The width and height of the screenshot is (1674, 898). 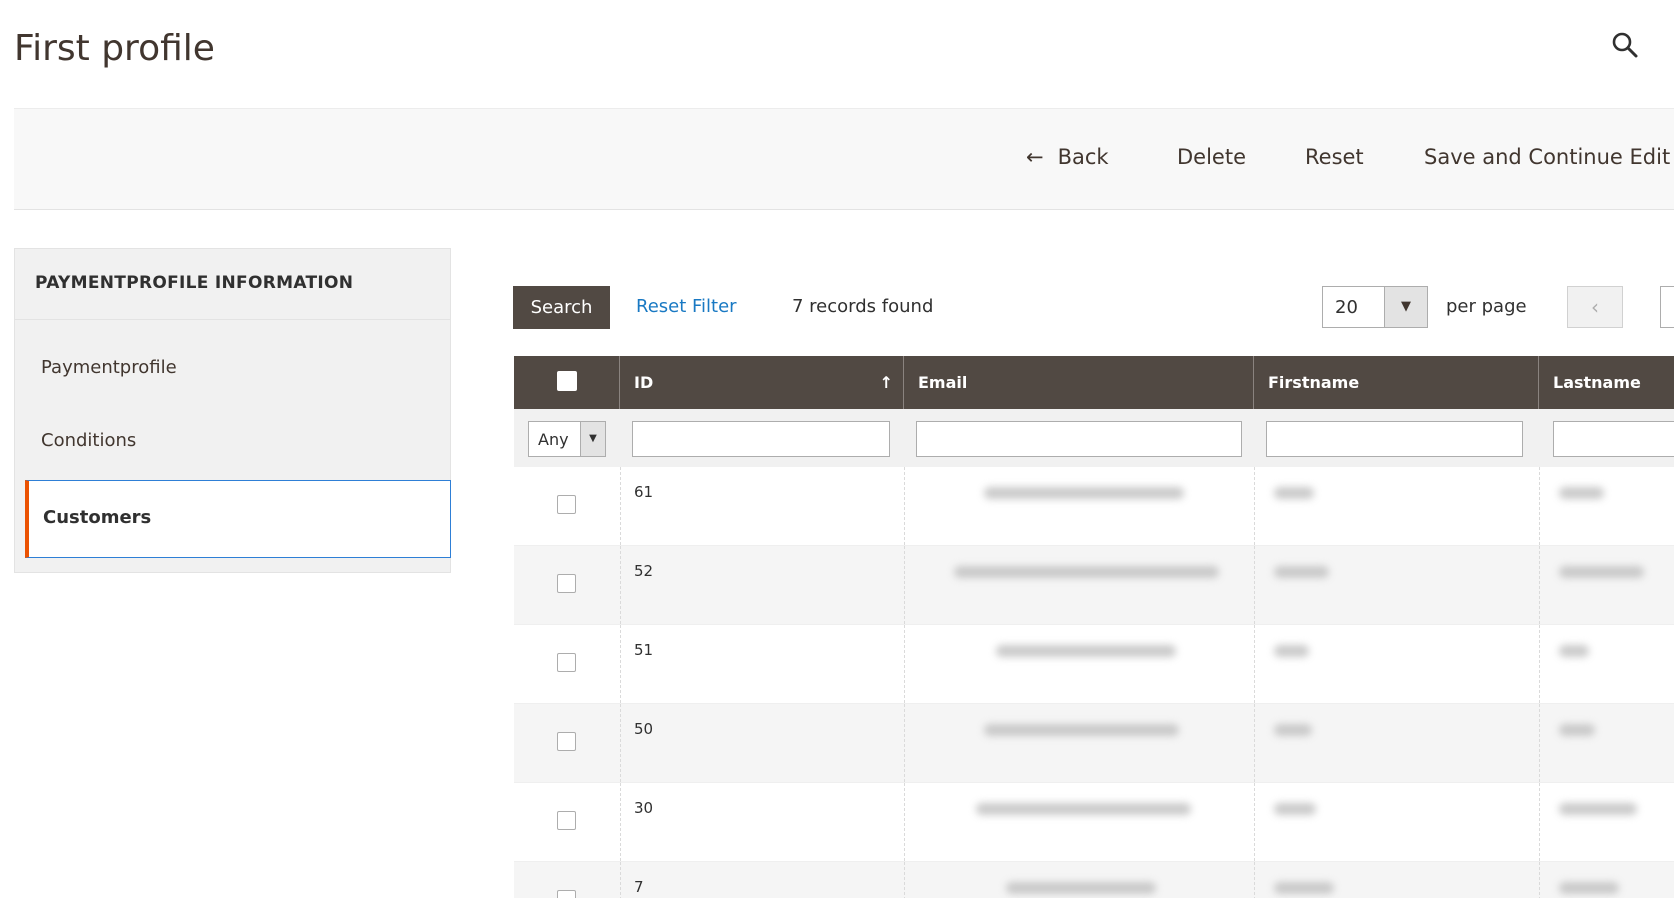 What do you see at coordinates (1094, 743) in the screenshot?
I see `table-row: 50` at bounding box center [1094, 743].